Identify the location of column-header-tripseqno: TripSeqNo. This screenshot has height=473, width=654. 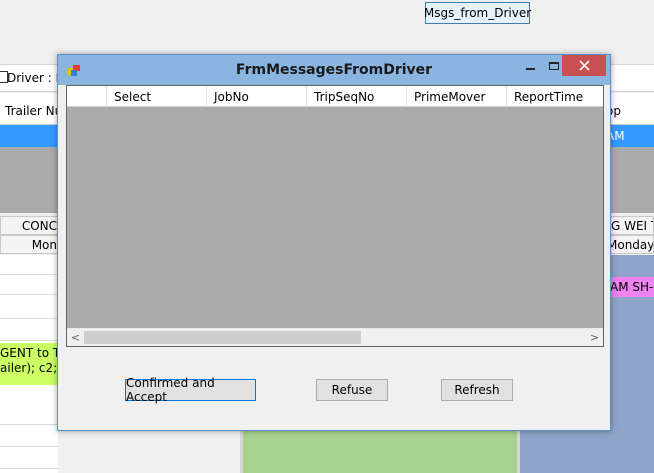
(357, 96).